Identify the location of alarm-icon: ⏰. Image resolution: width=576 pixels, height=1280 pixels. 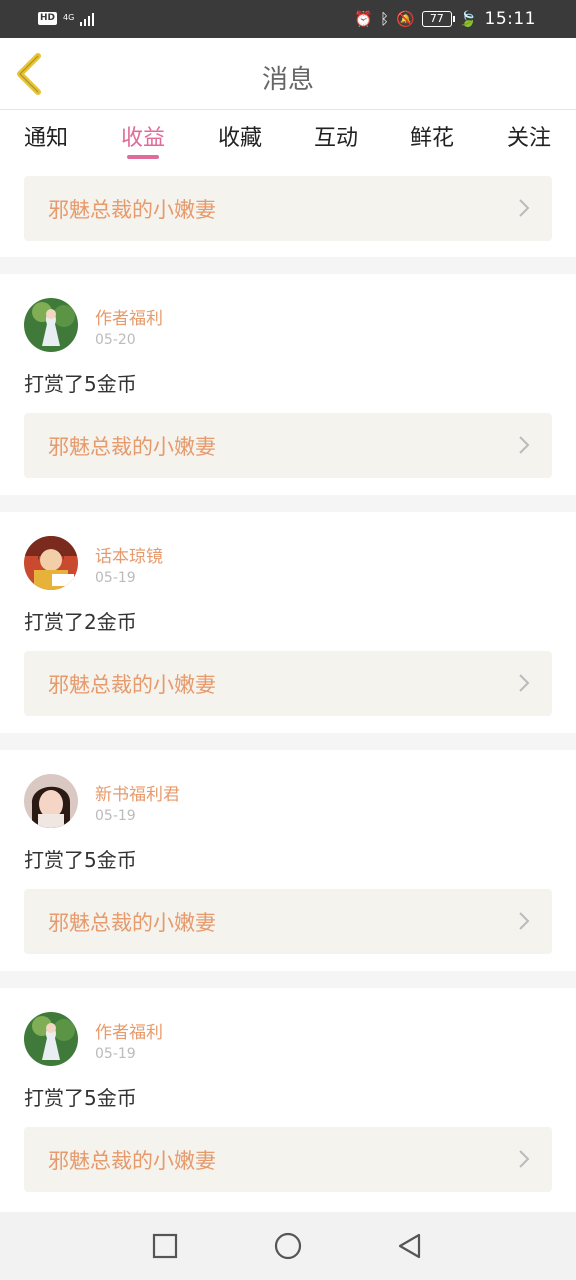
(364, 19).